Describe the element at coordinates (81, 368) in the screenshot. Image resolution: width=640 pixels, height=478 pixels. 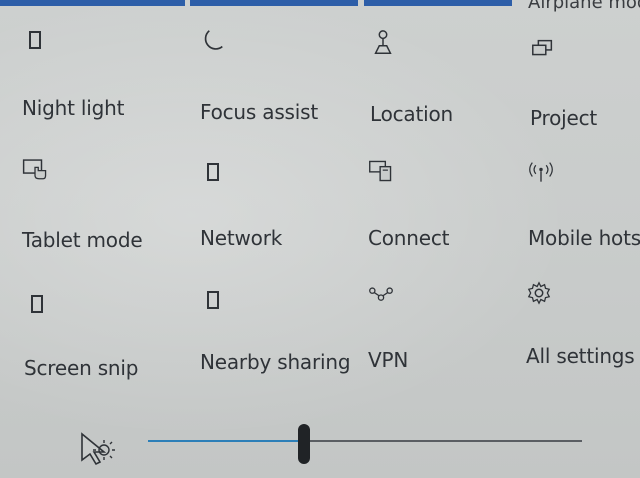
I see `tile-label: Screen snip` at that location.